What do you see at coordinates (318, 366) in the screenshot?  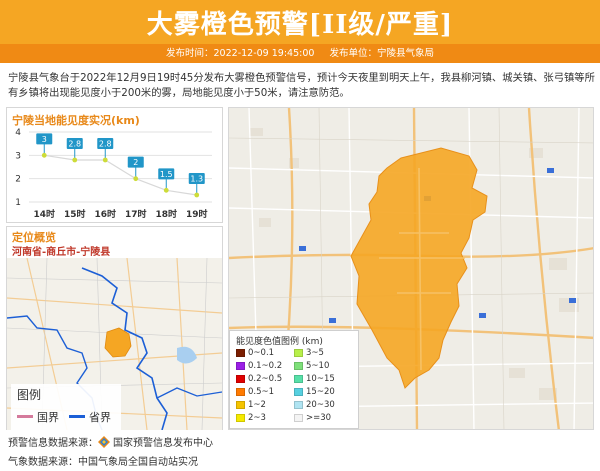 I see `legend-label: 5~10` at bounding box center [318, 366].